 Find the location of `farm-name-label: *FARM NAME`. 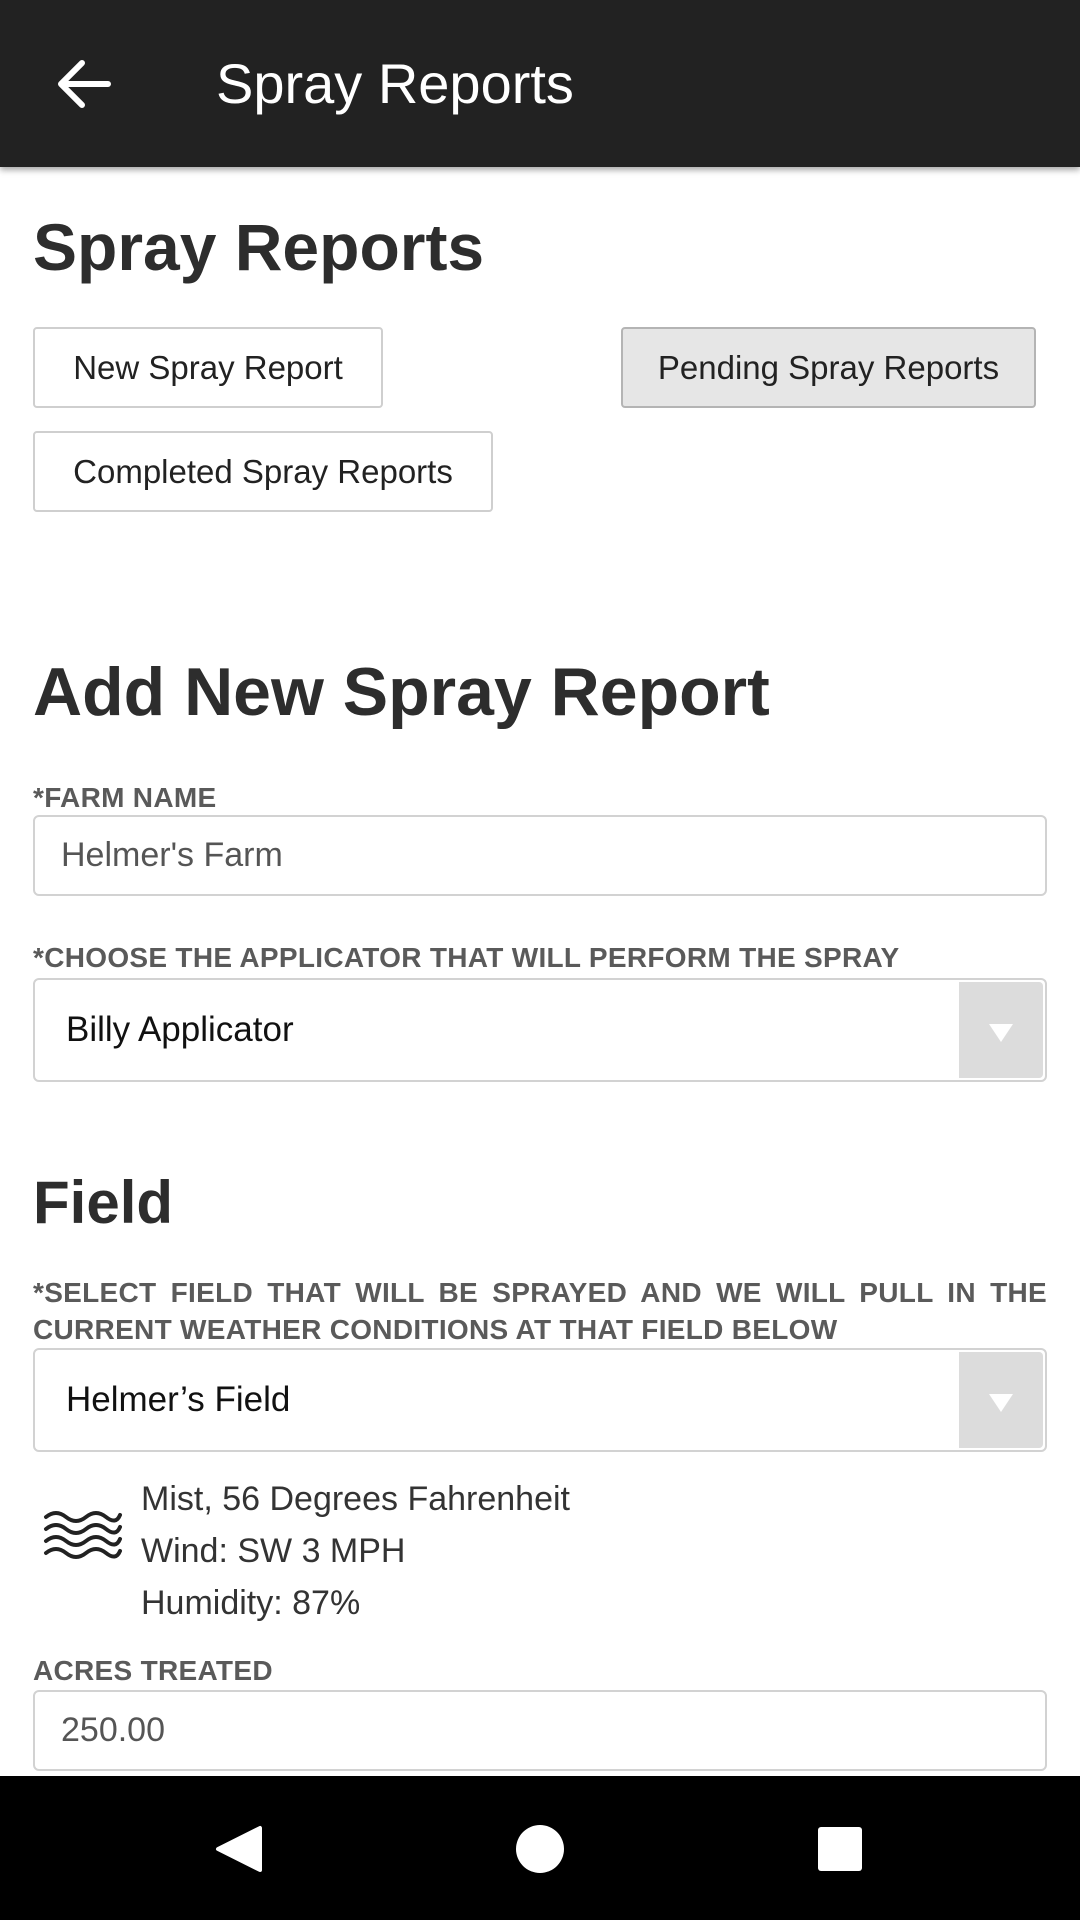

farm-name-label: *FARM NAME is located at coordinates (125, 797).